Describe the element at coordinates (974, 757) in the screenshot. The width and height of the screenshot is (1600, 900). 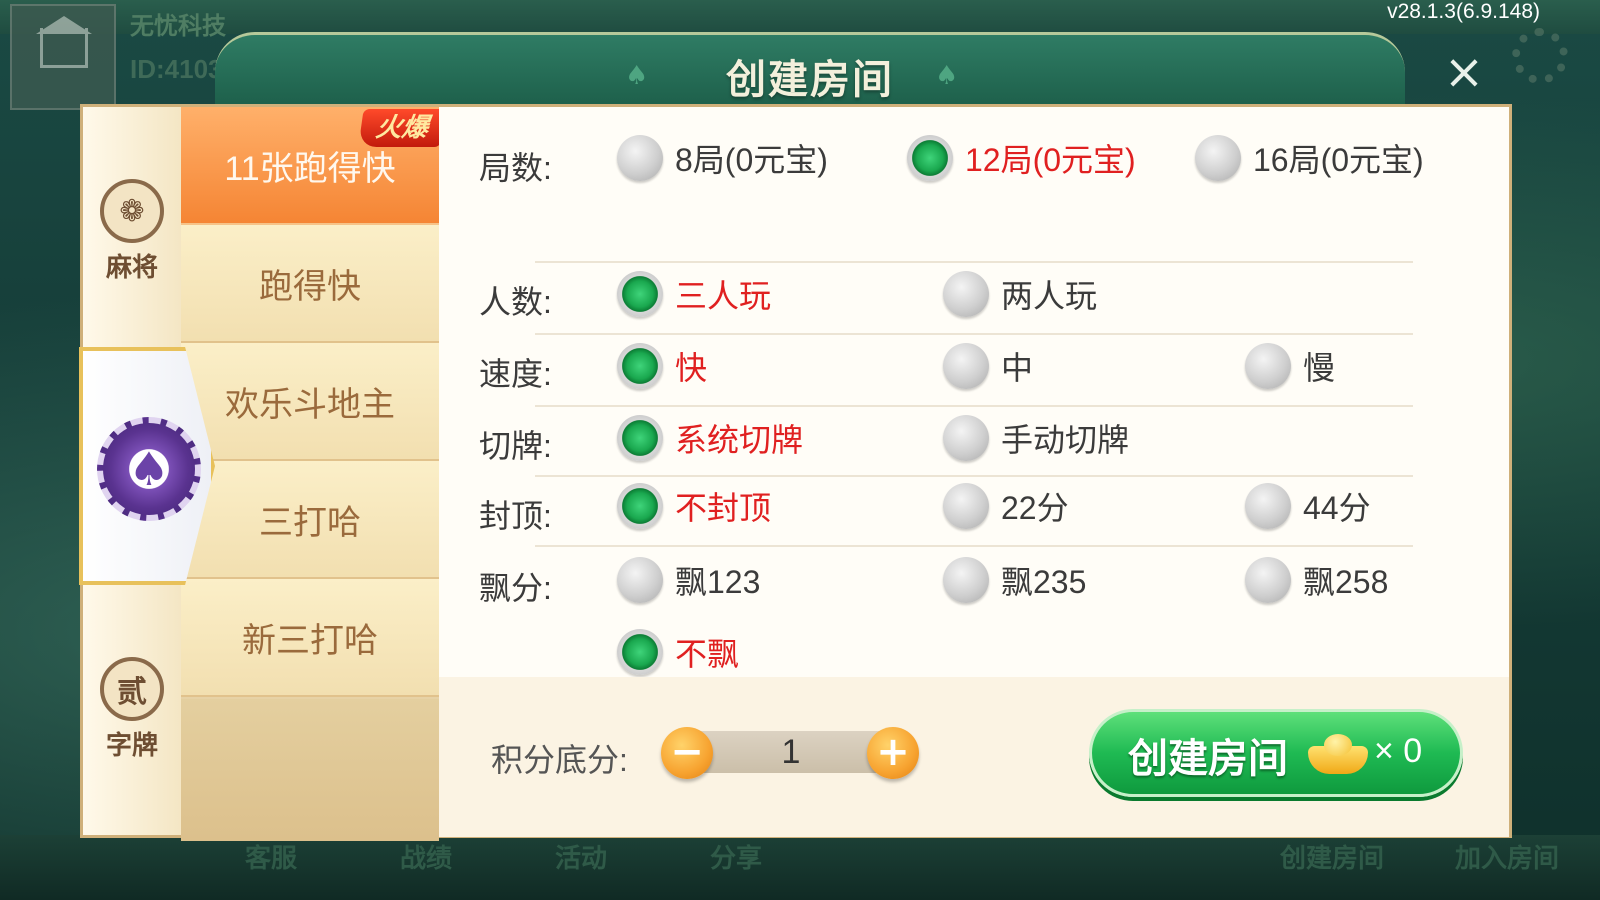
I see `dialog-footer: 积分底分: 1 − + 创建房间 × 0` at that location.